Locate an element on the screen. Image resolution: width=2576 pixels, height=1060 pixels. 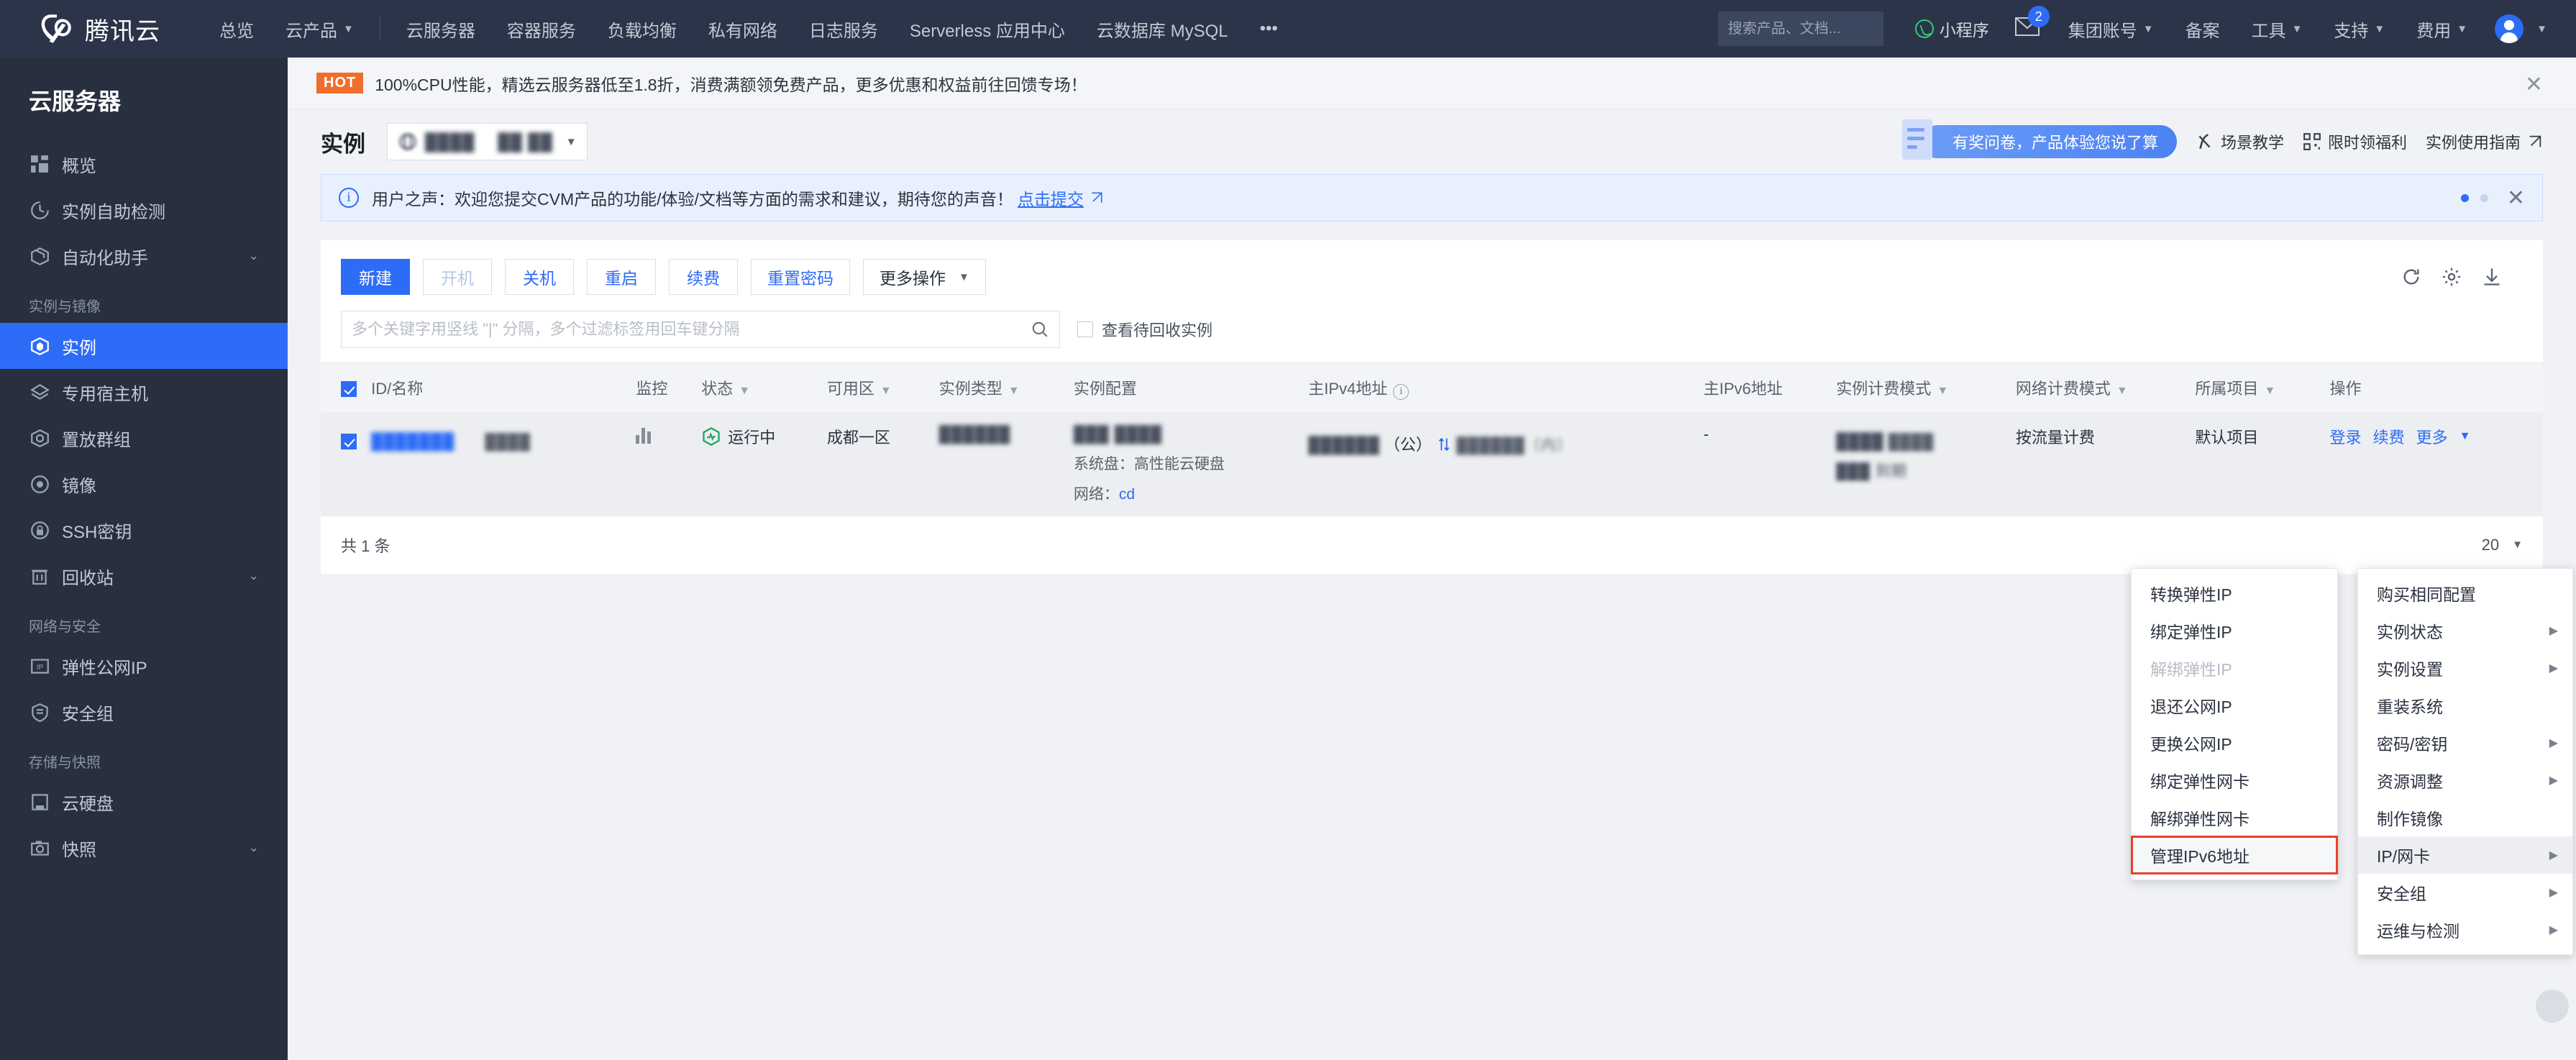
topnav-item-6: 日志服务 is located at coordinates (843, 29).